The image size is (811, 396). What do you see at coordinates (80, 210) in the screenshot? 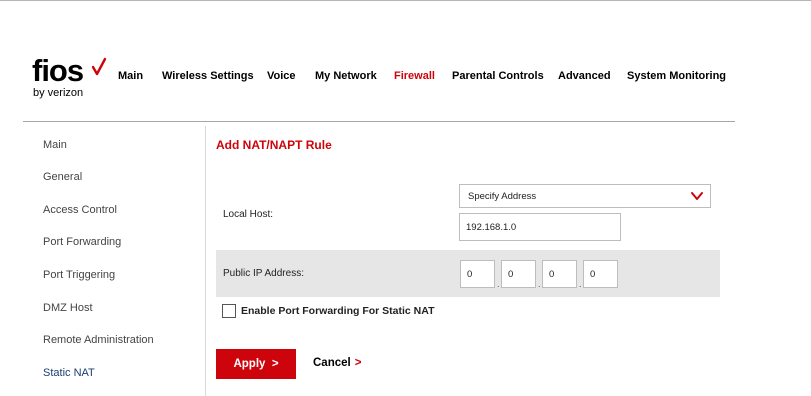
I see `sidebar-item-access-control: Access Control` at bounding box center [80, 210].